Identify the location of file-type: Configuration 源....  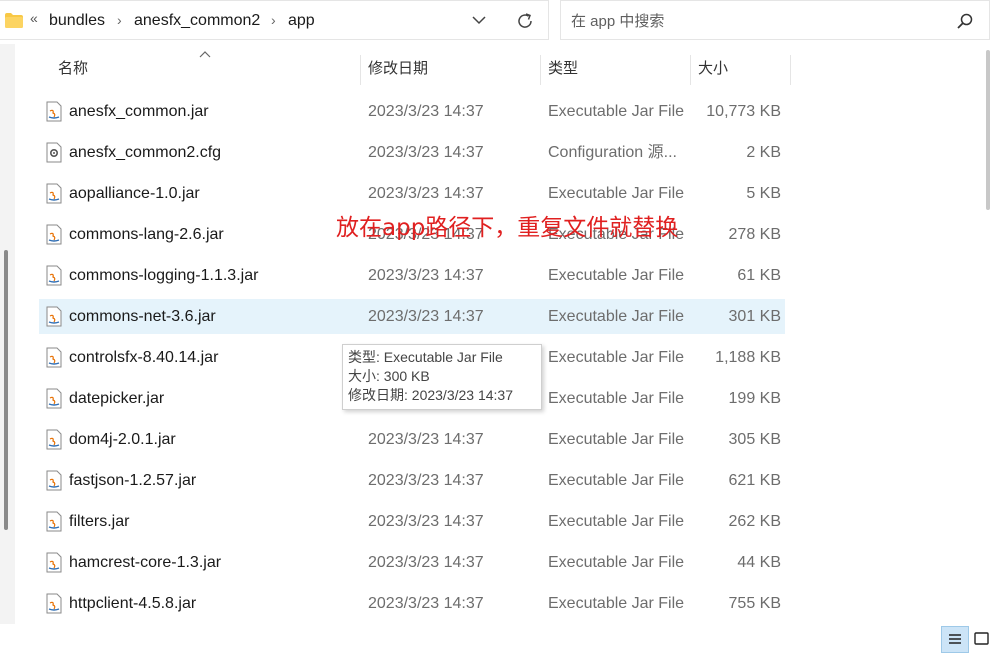
(612, 152).